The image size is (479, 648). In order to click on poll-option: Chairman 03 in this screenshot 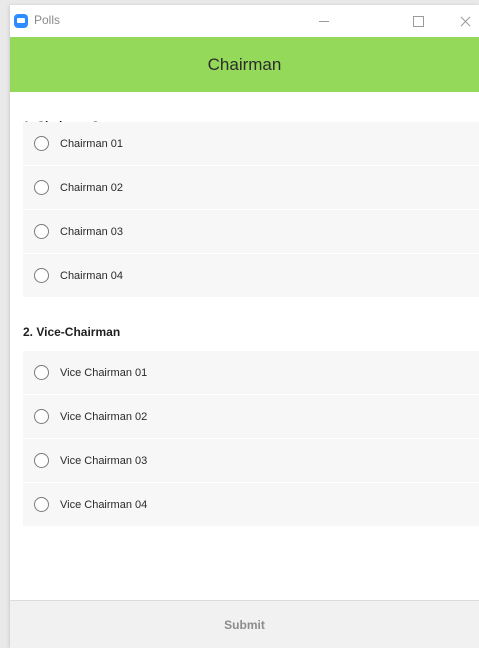, I will do `click(251, 231)`.